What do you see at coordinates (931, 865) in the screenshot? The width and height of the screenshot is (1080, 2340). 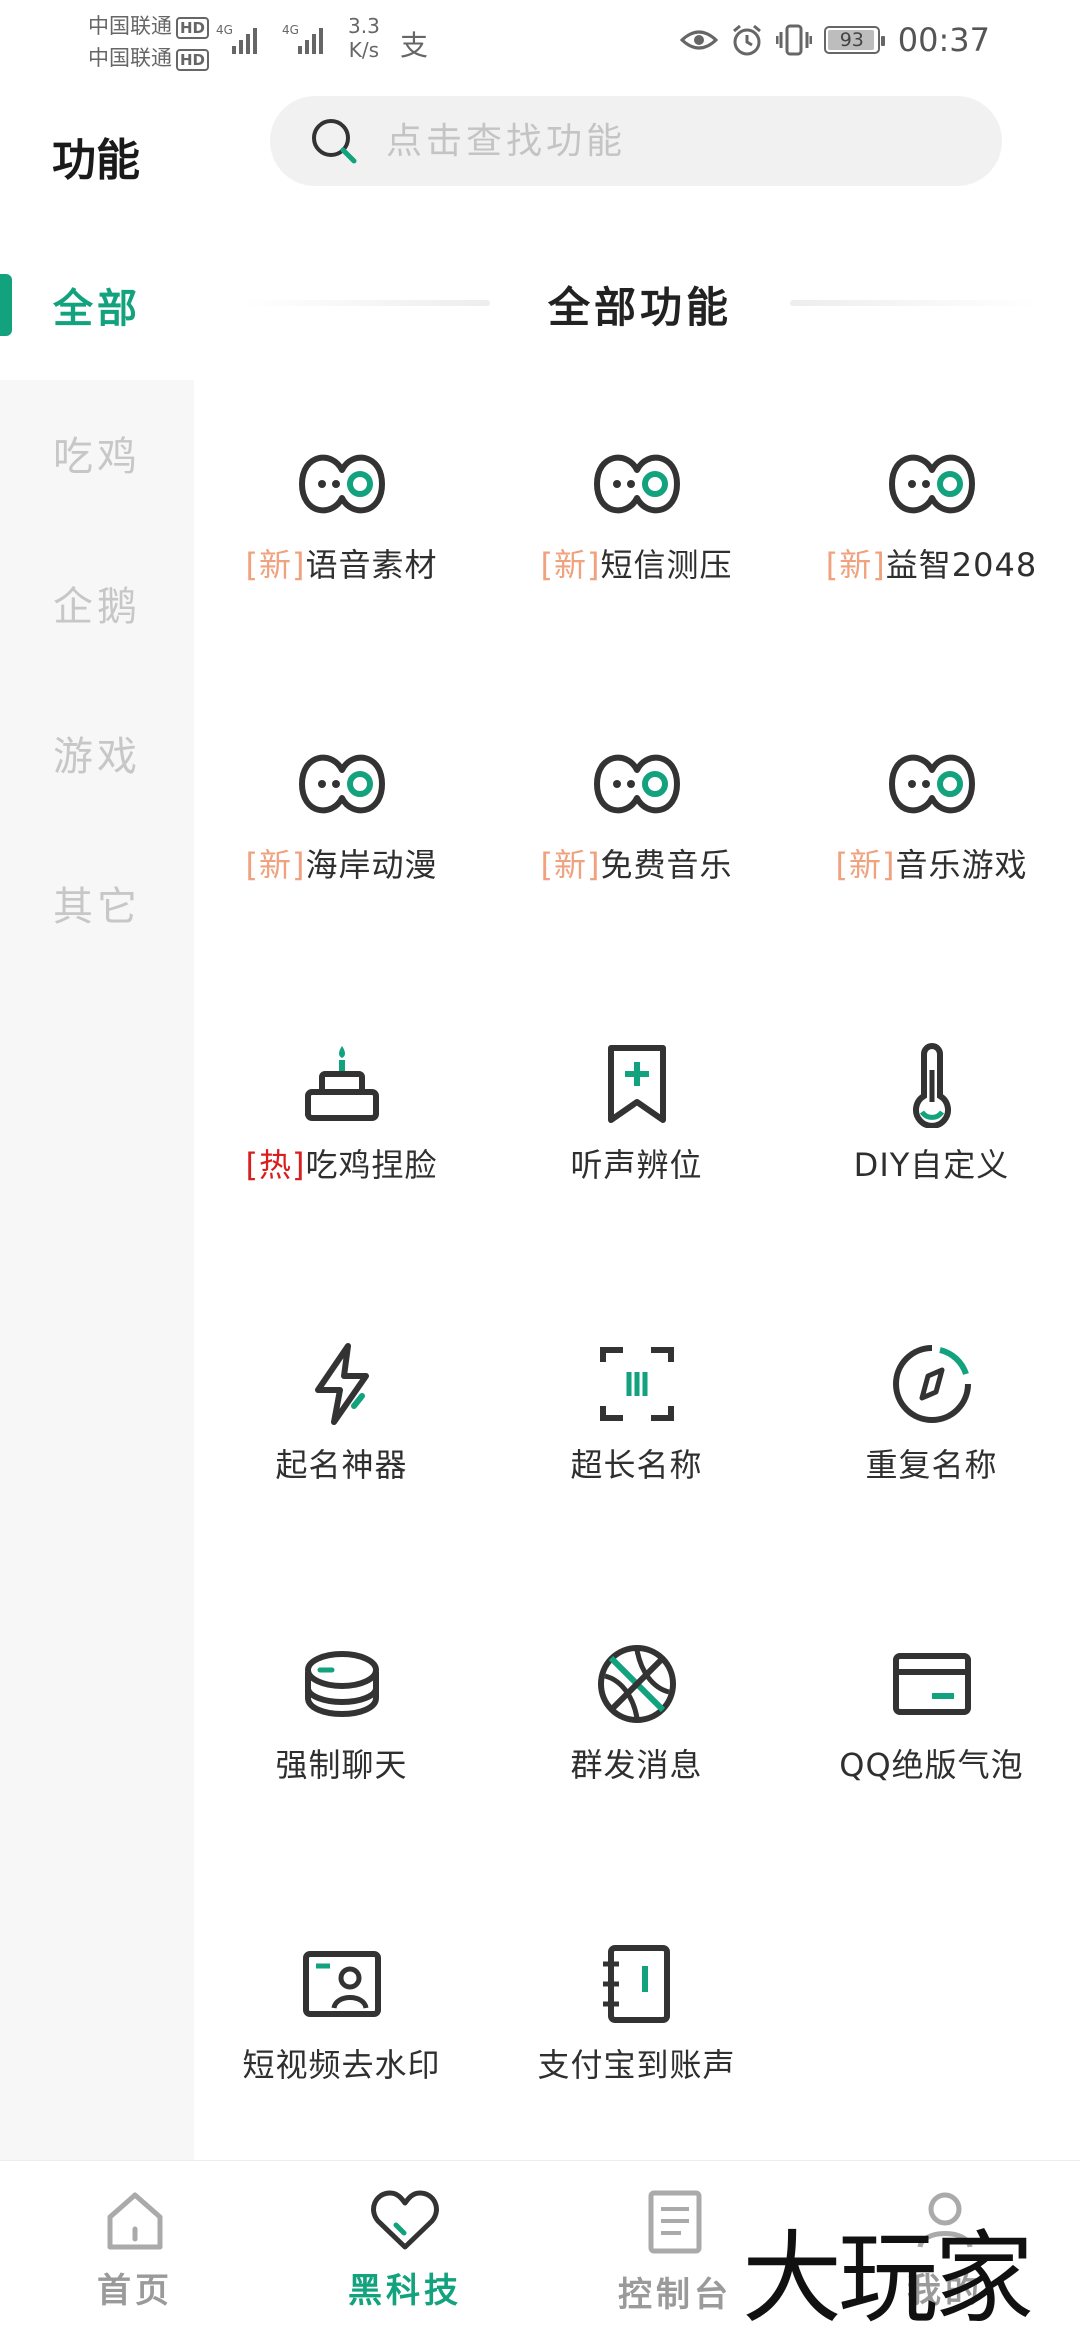 I see `feature-label: [新]音乐游戏` at bounding box center [931, 865].